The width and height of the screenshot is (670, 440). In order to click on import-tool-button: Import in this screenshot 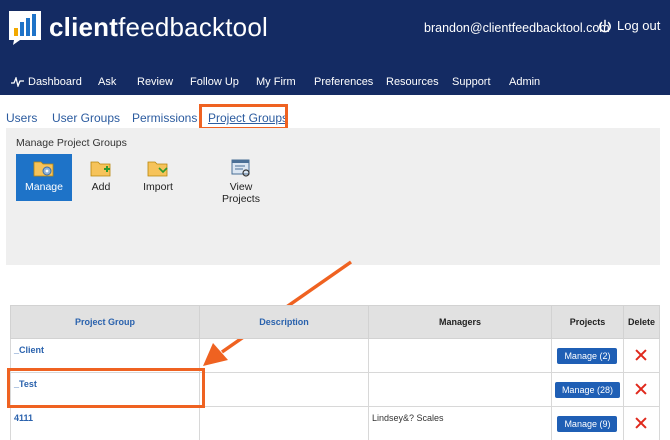, I will do `click(158, 177)`.